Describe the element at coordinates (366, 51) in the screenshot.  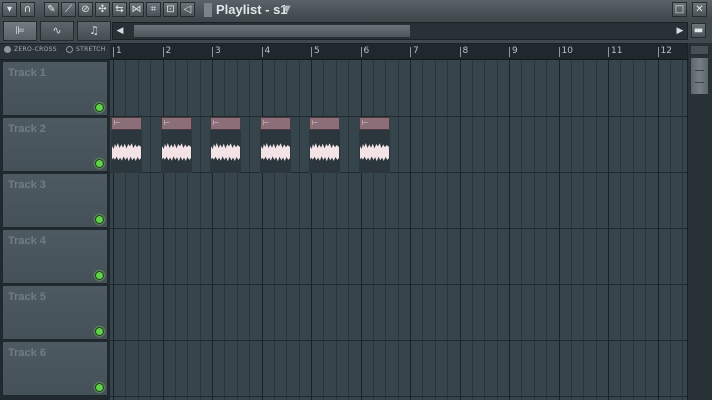
I see `ruler-bar-number: 6` at that location.